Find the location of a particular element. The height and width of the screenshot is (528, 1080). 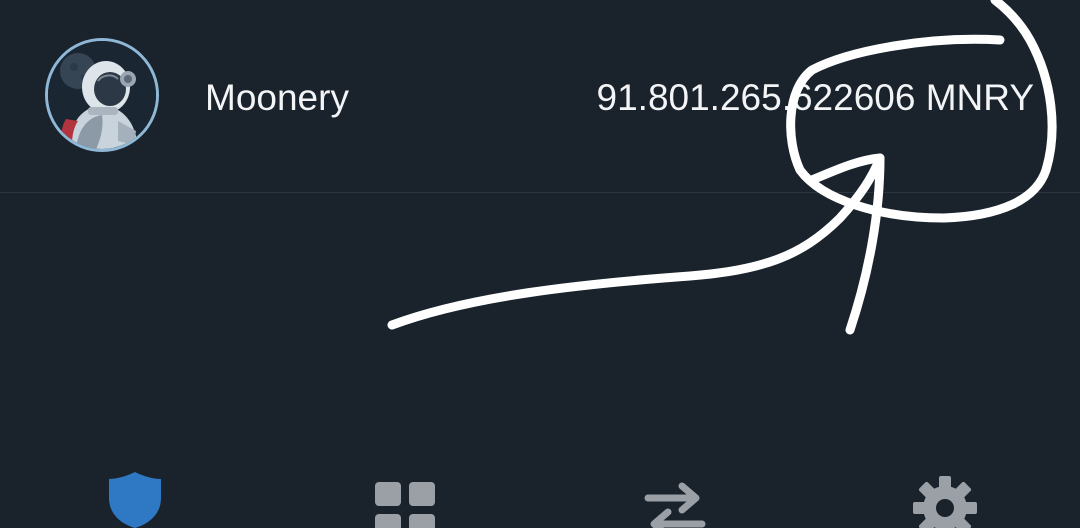

nav-wallet-tab is located at coordinates (135, 499).